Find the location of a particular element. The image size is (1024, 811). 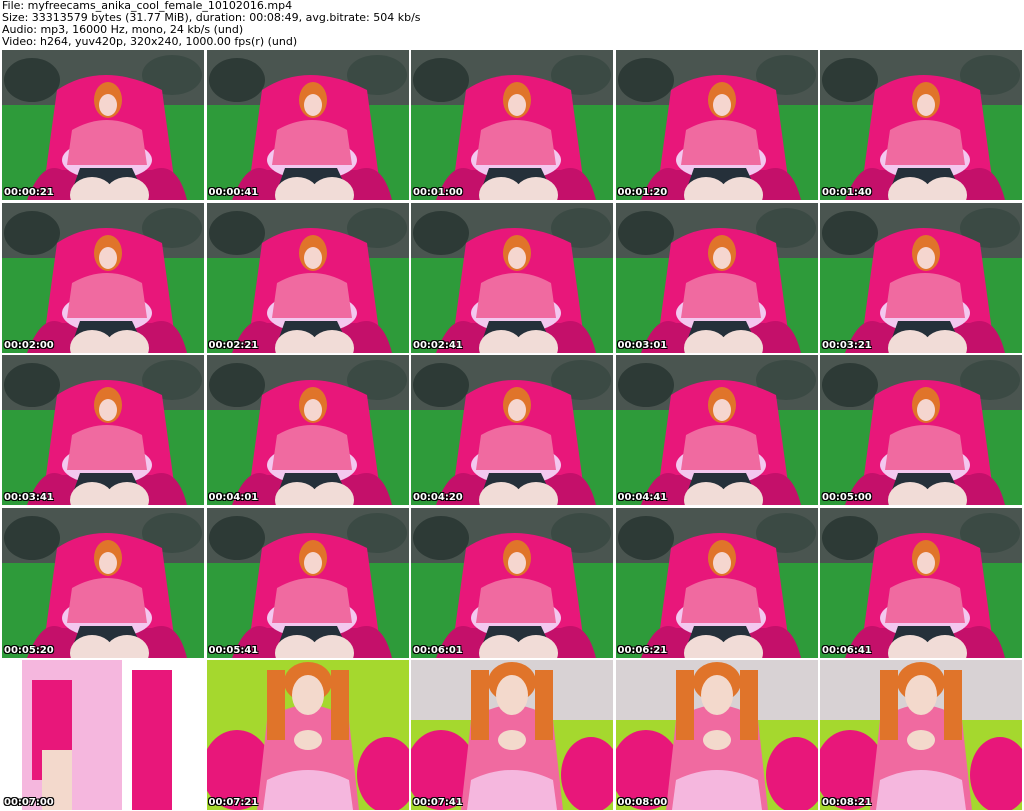

video-thumbnail: 00:06:01 is located at coordinates (512, 582).